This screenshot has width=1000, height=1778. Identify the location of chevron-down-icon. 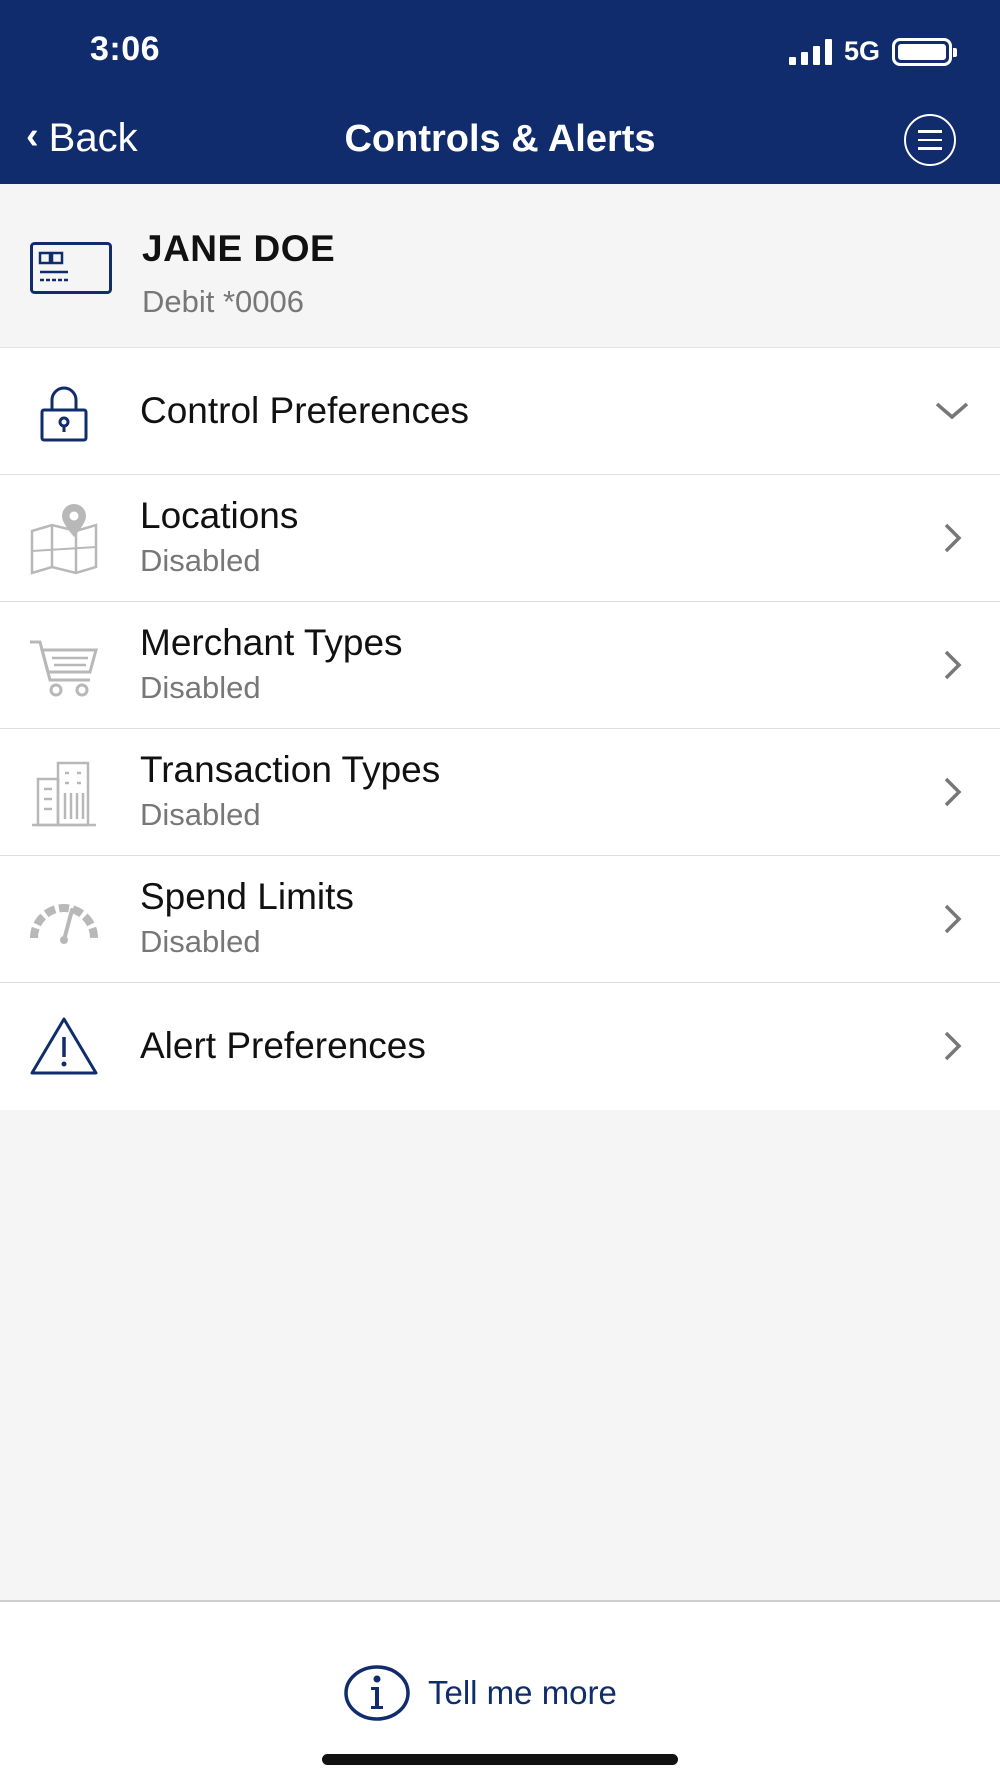
(952, 411).